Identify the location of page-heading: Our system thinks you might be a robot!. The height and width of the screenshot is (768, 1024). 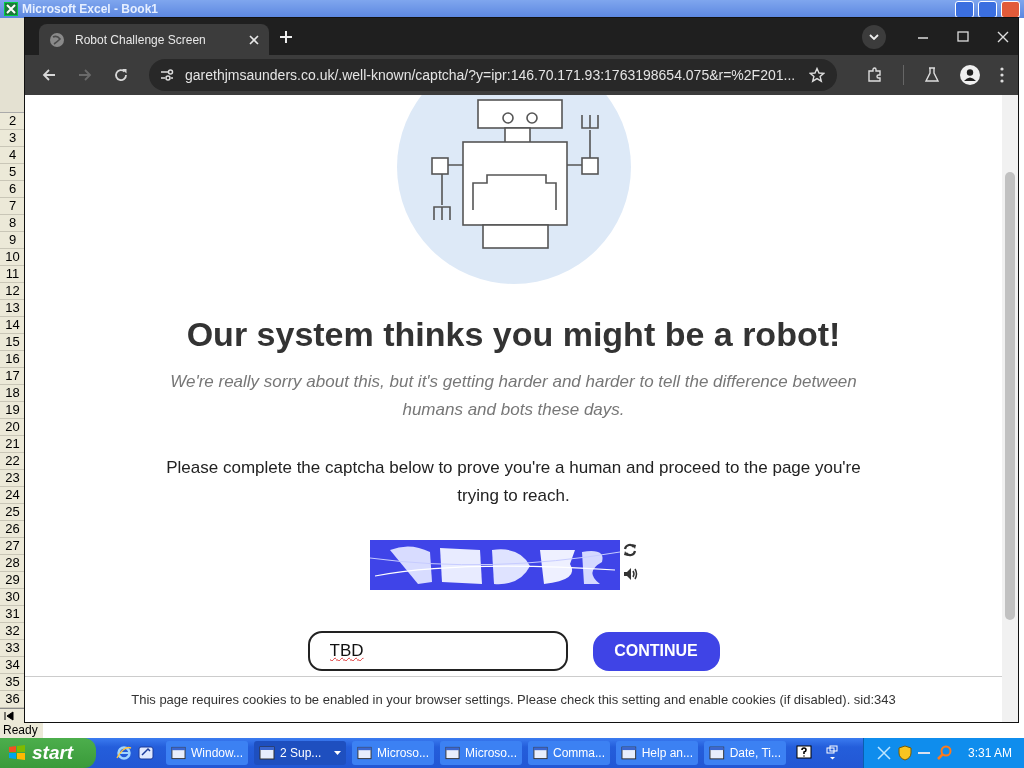
(513, 334).